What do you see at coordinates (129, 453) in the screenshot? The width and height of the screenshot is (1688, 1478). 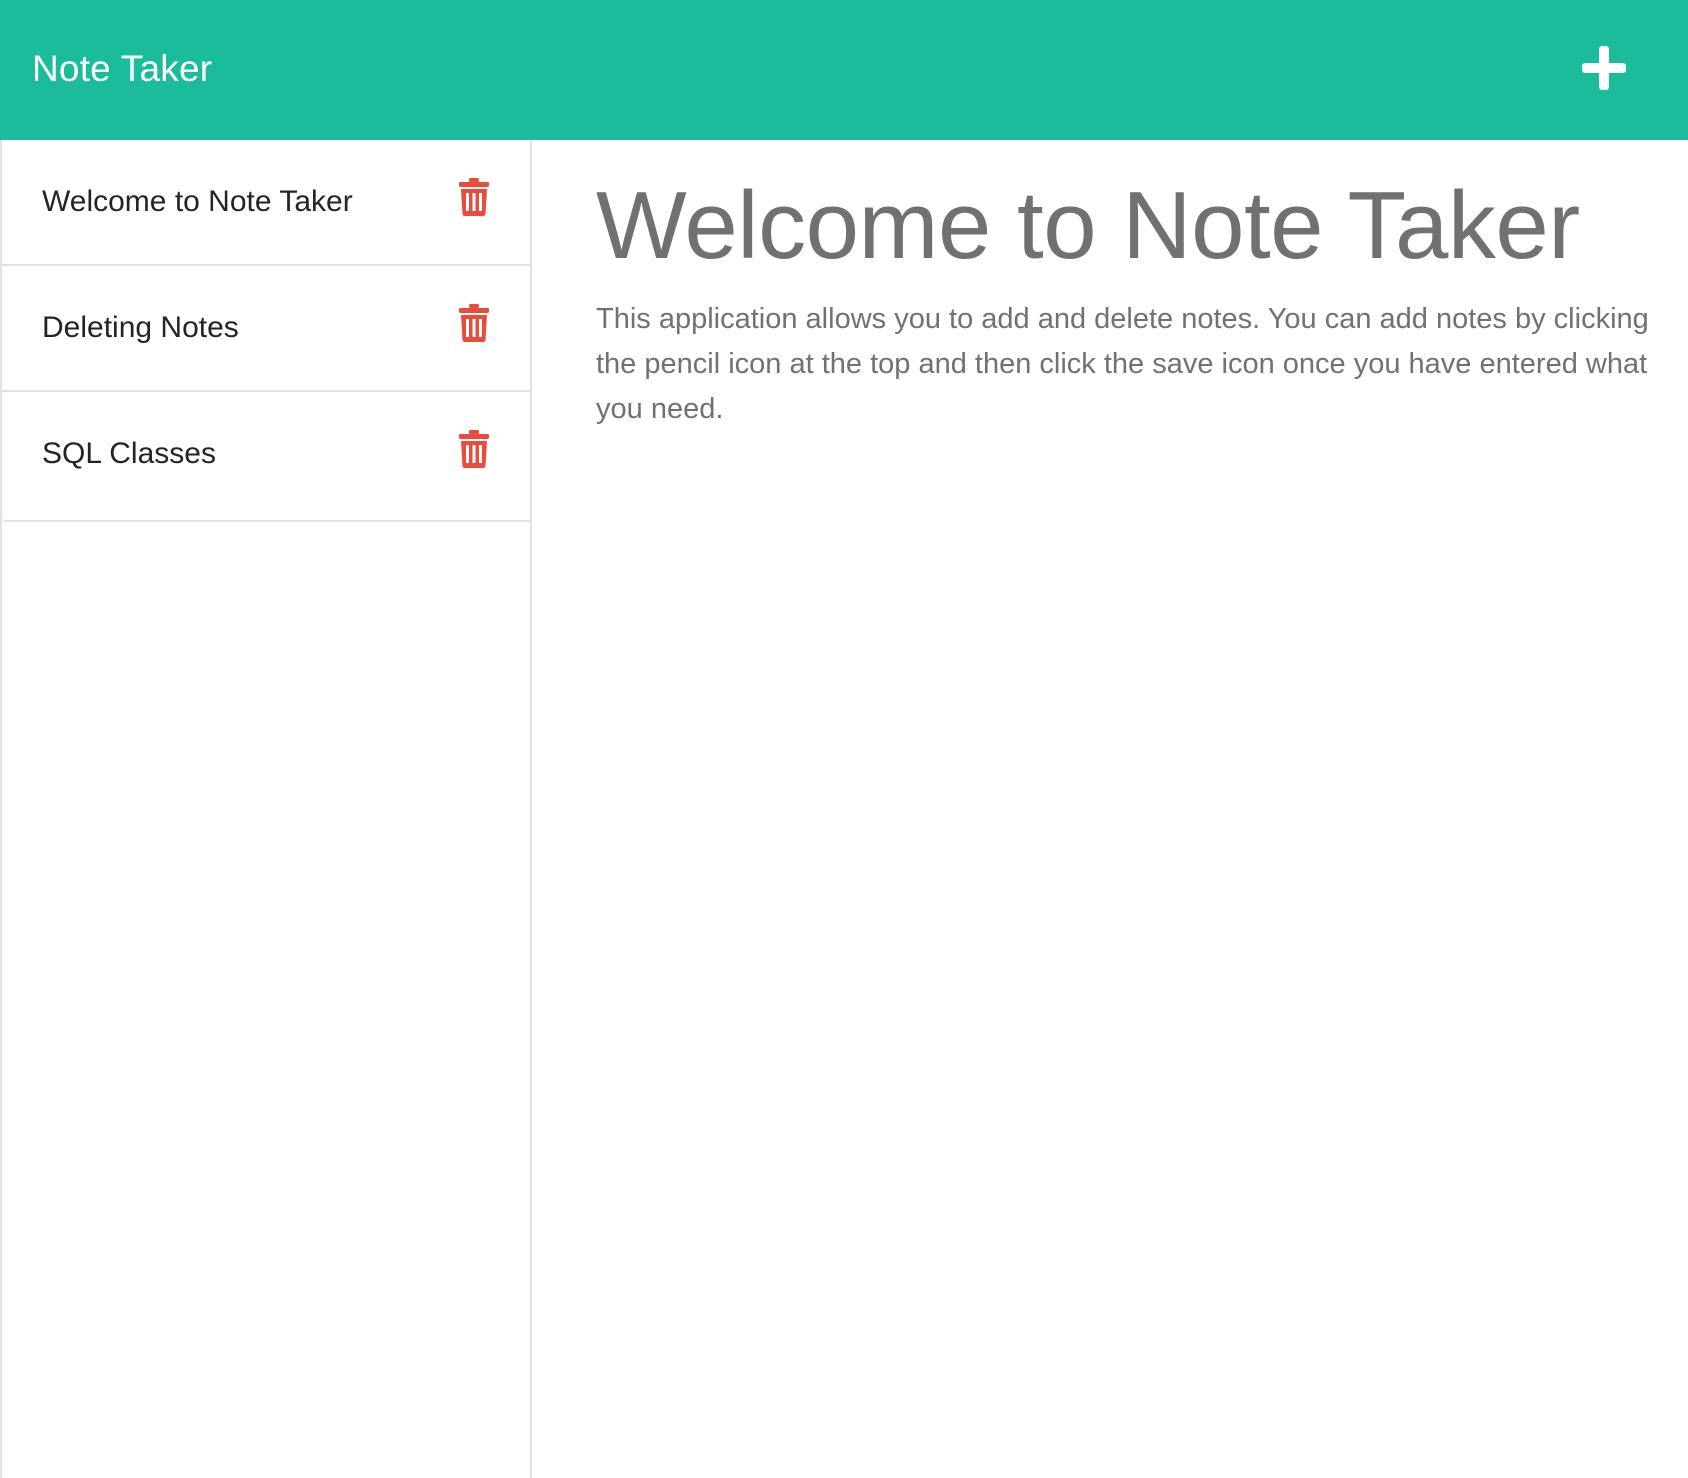 I see `note-list-item-title: SQL Classes` at bounding box center [129, 453].